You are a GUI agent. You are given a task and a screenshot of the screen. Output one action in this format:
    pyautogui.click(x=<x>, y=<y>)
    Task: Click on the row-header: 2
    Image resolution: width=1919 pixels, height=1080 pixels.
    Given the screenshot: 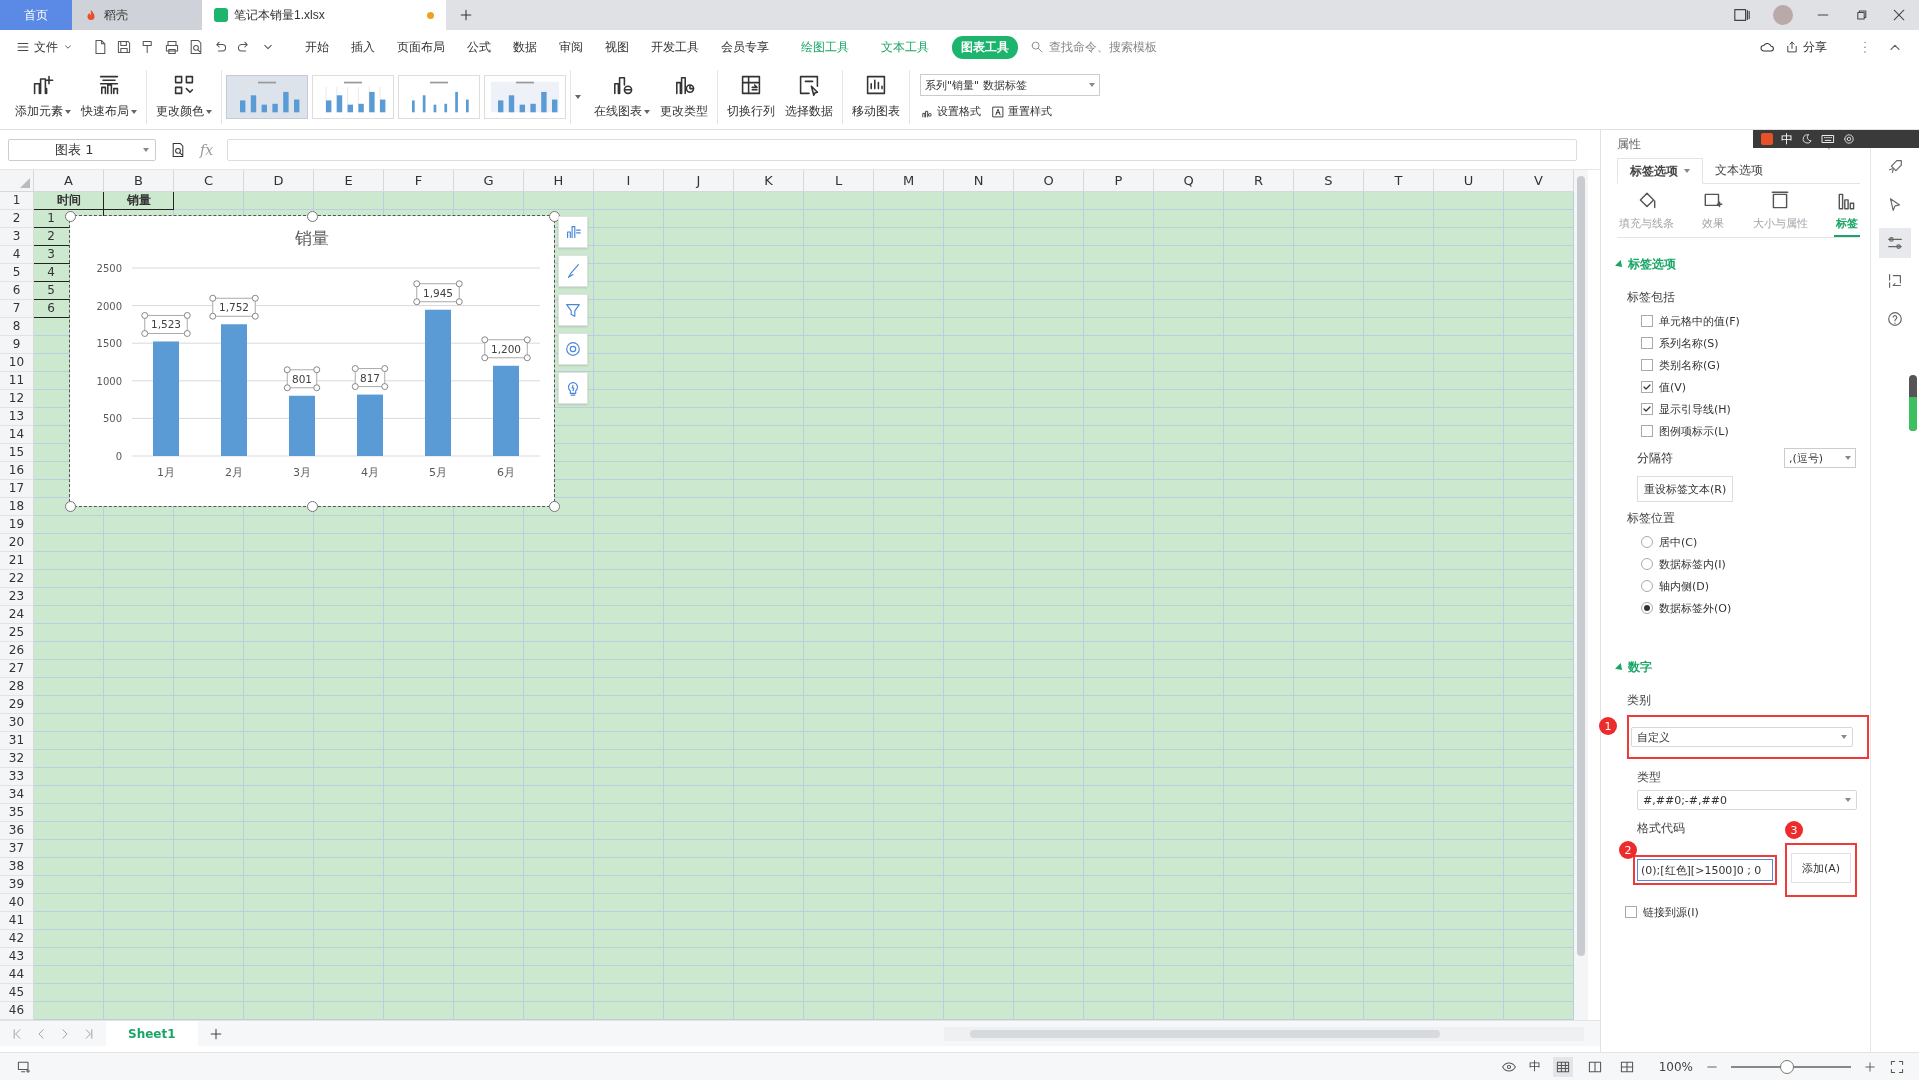 What is the action you would take?
    pyautogui.click(x=17, y=219)
    